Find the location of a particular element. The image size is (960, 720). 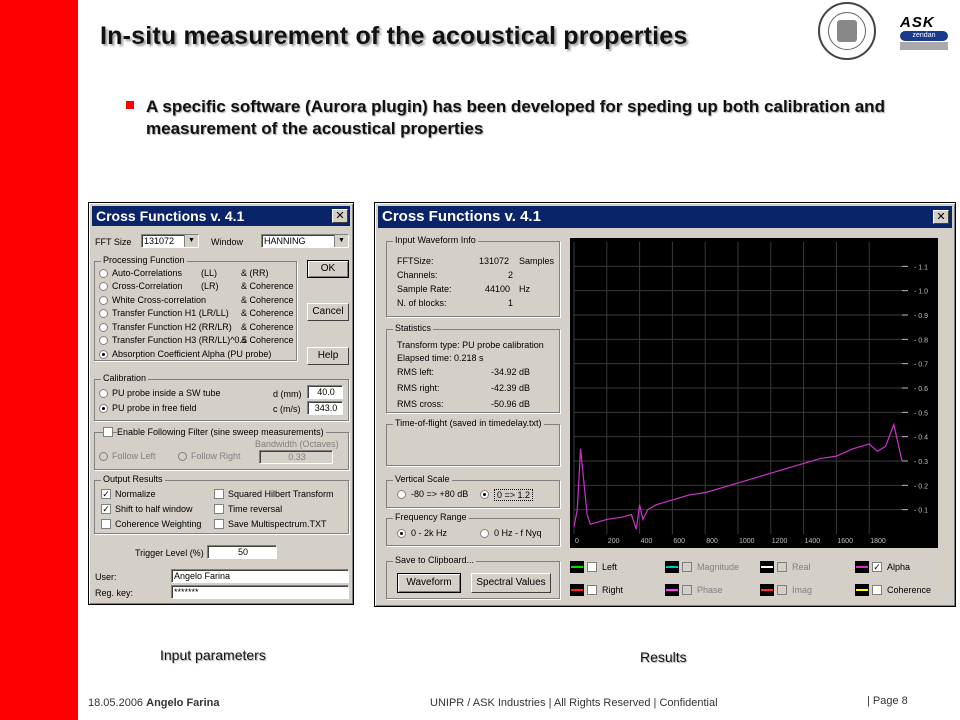

ask-logo: ASK zendan is located at coordinates (924, 32).